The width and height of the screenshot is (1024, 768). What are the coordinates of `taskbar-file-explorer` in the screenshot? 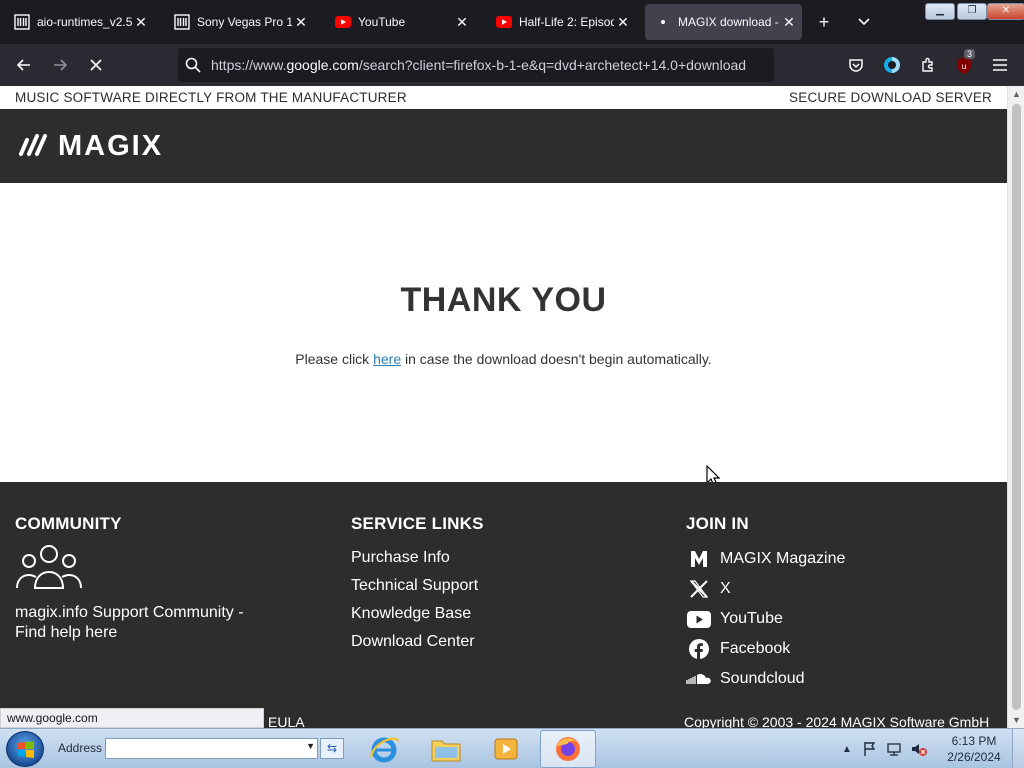 It's located at (446, 749).